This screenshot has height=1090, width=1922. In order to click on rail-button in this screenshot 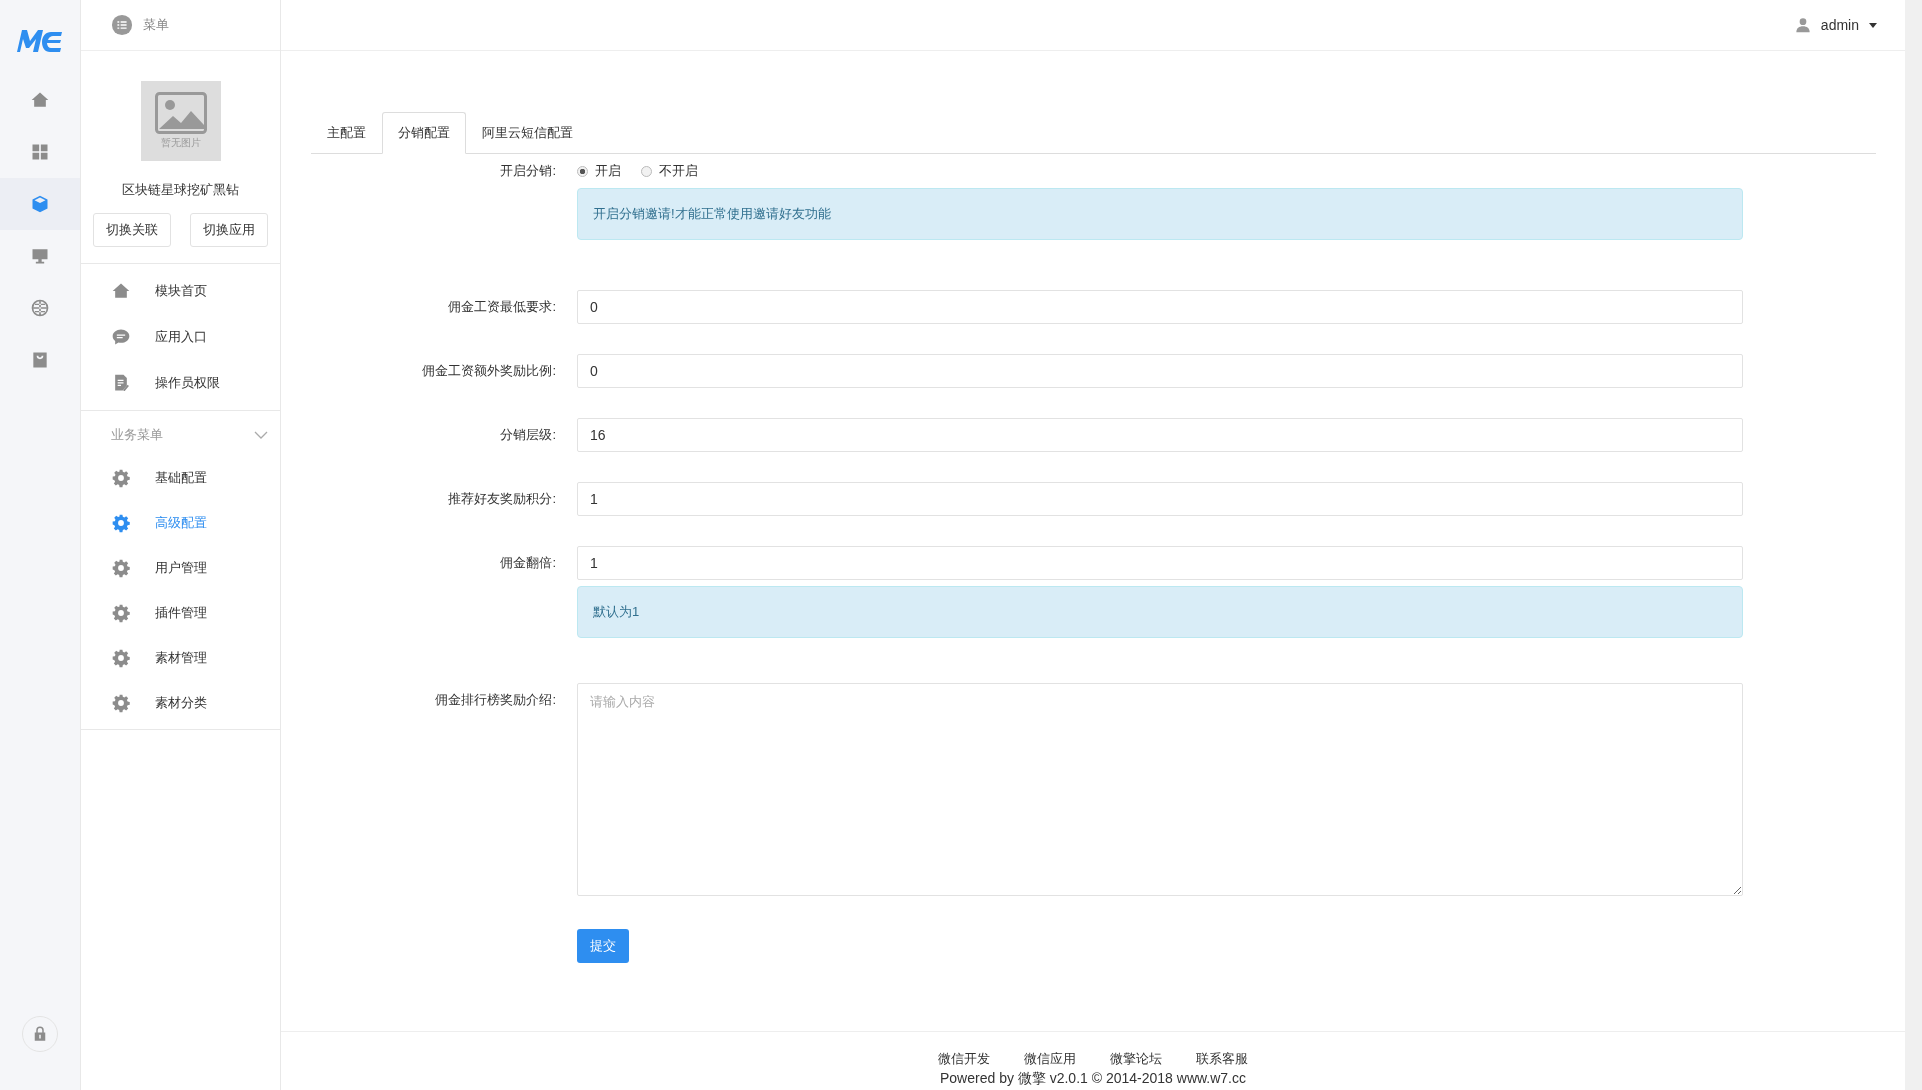, I will do `click(40, 204)`.